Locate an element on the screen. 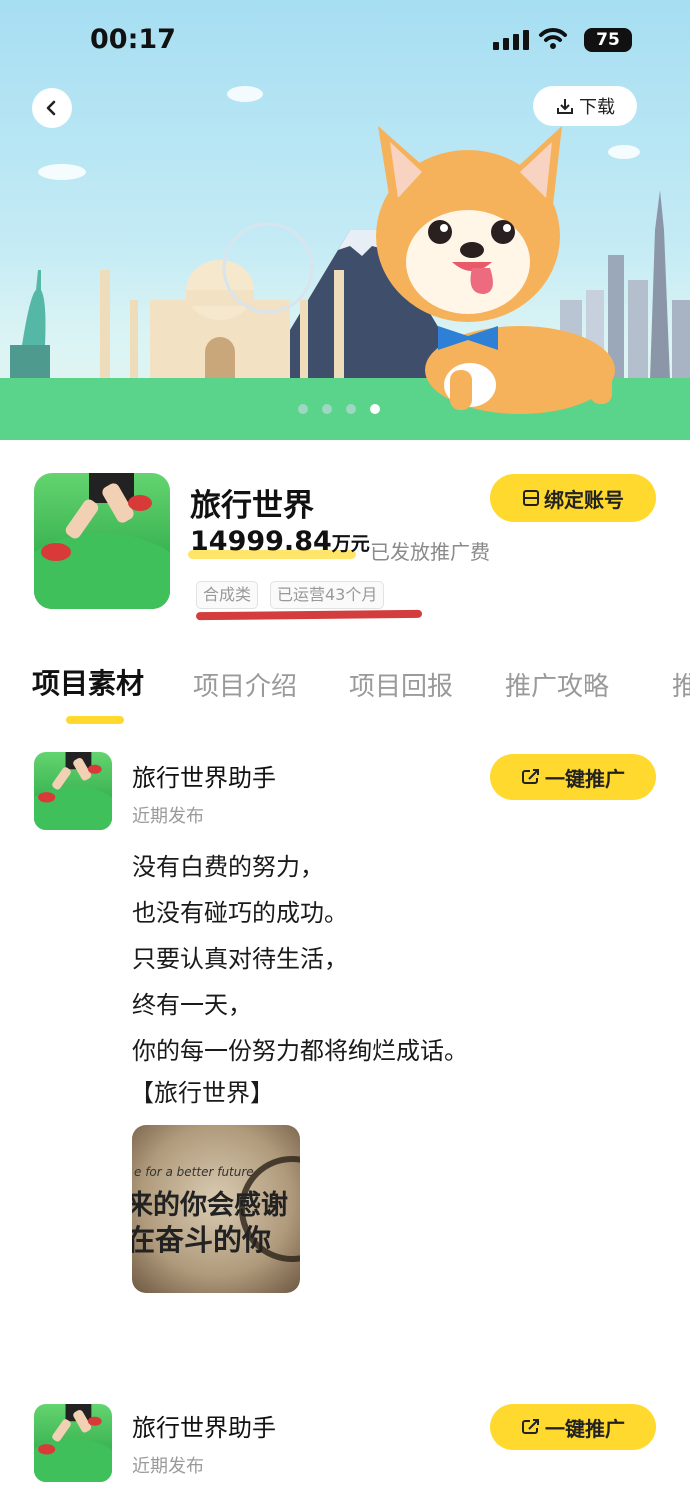 The height and width of the screenshot is (1487, 690). battery-icon: 75 is located at coordinates (608, 40).